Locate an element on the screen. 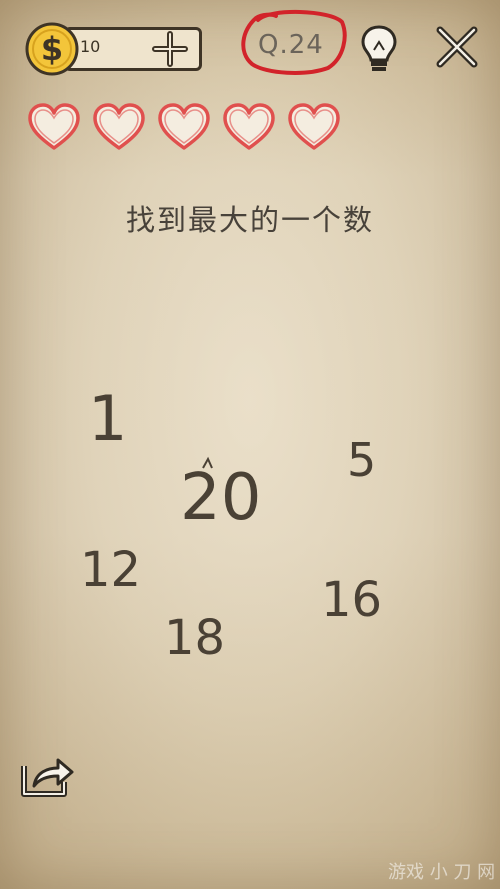 This screenshot has width=500, height=889. lives-hearts is located at coordinates (186, 130).